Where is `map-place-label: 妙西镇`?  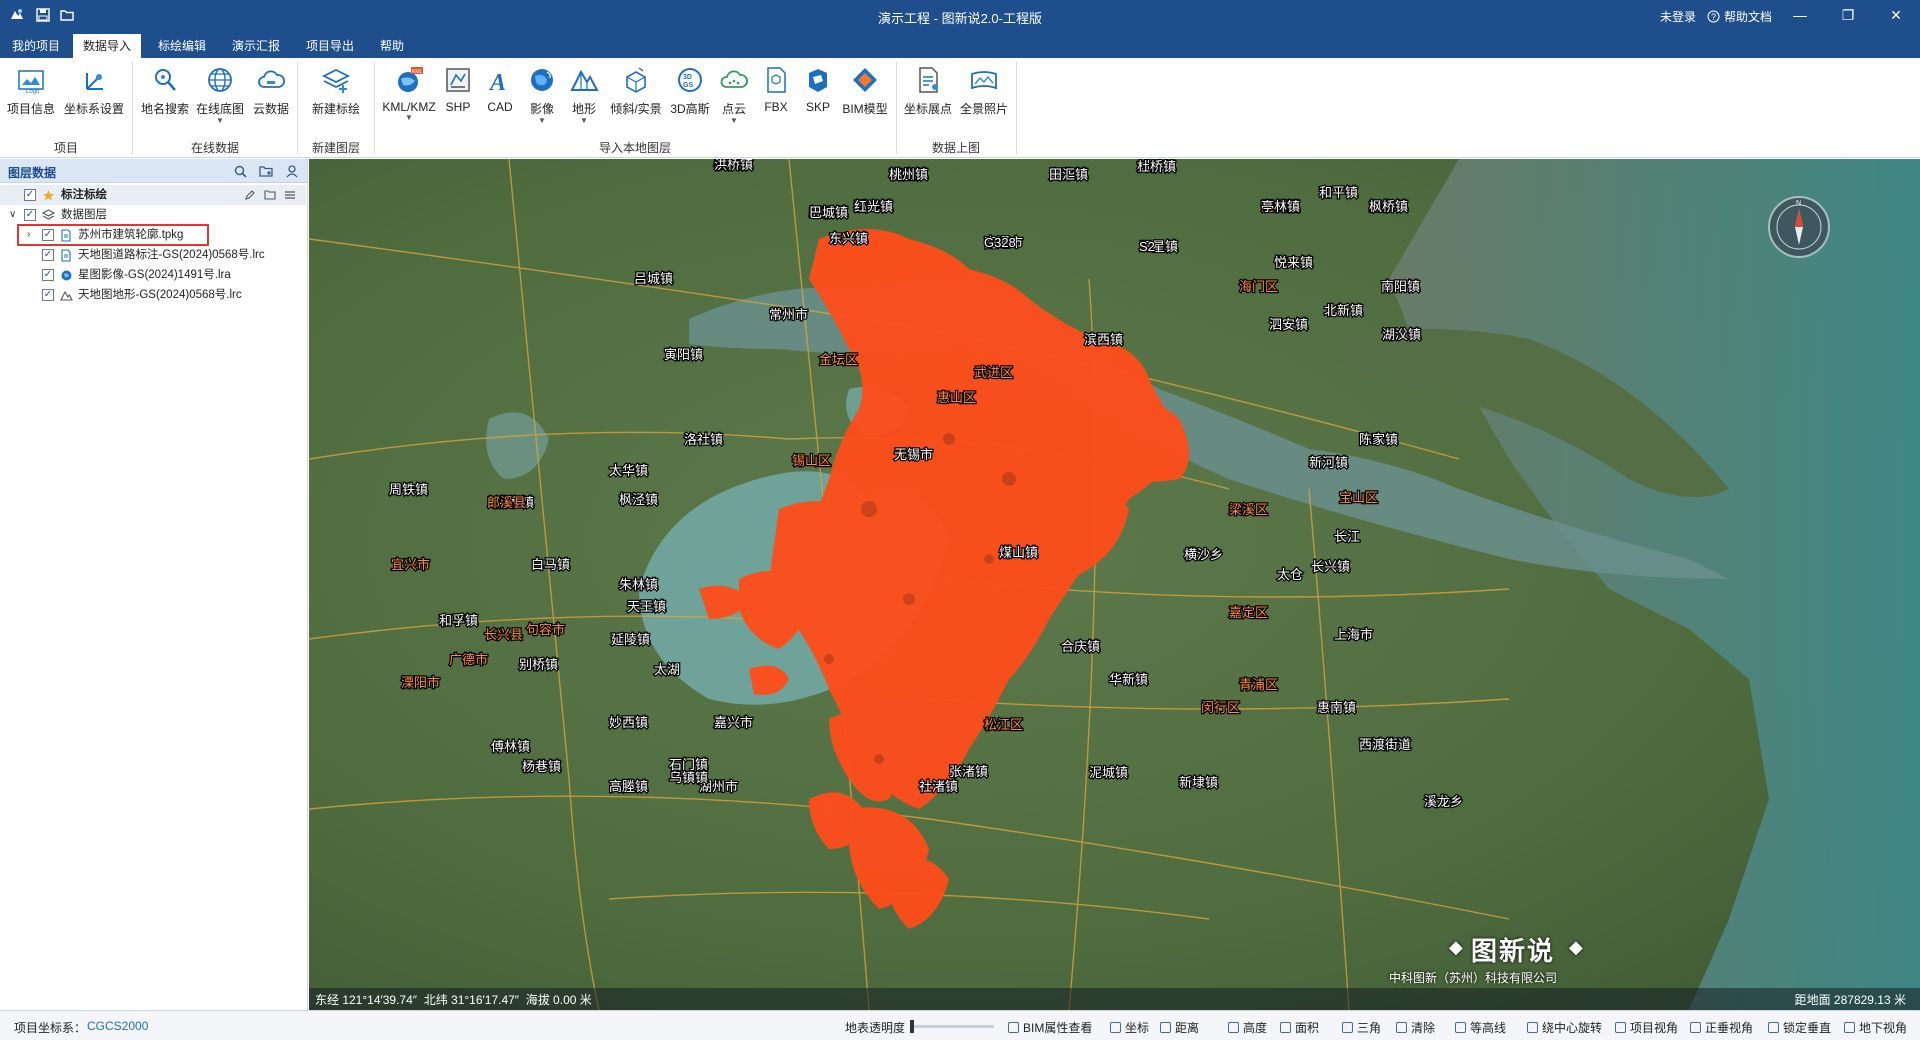 map-place-label: 妙西镇 is located at coordinates (628, 722).